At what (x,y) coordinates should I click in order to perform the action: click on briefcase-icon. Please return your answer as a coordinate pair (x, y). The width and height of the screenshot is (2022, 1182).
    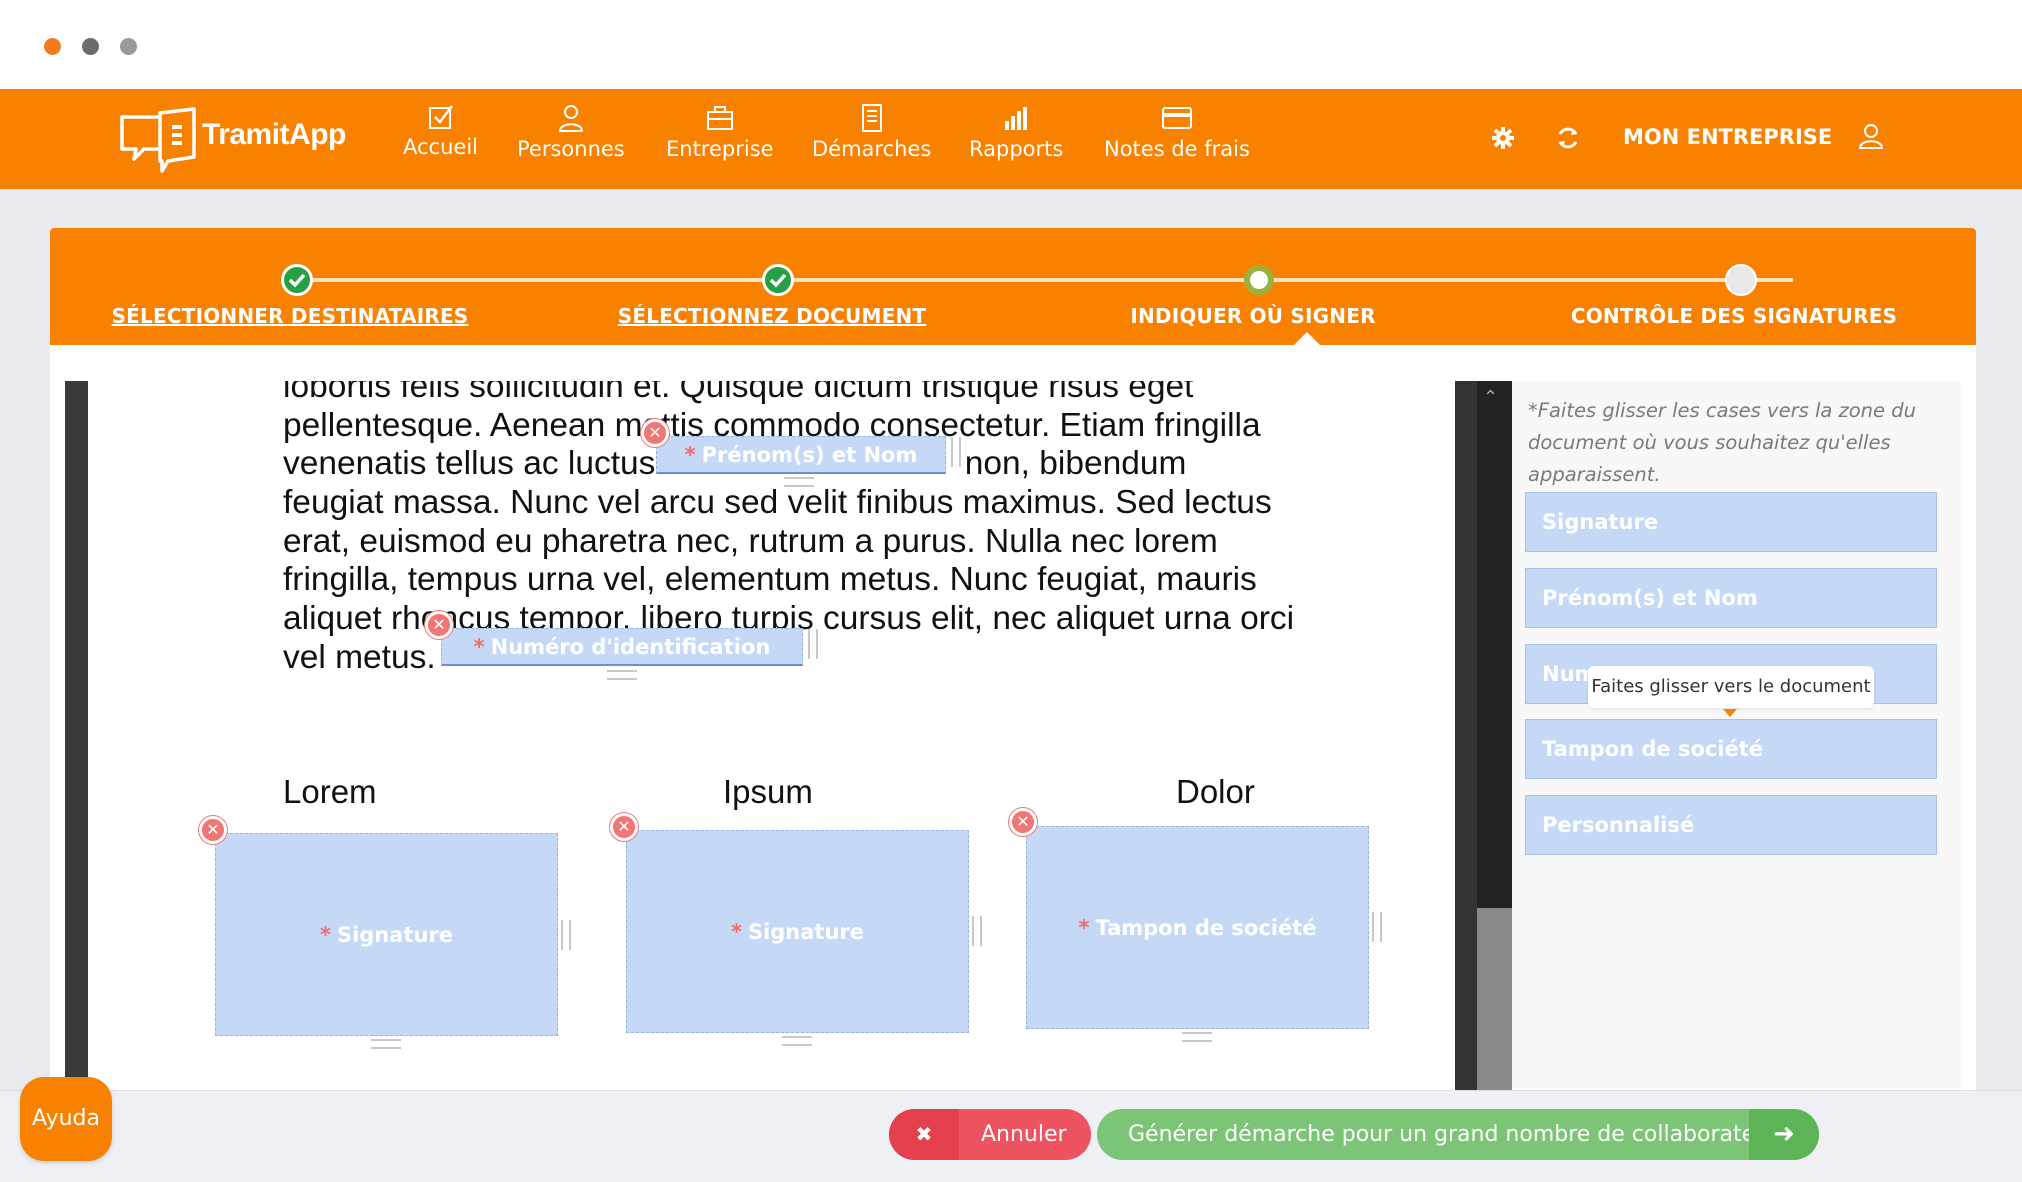
    Looking at the image, I should click on (719, 118).